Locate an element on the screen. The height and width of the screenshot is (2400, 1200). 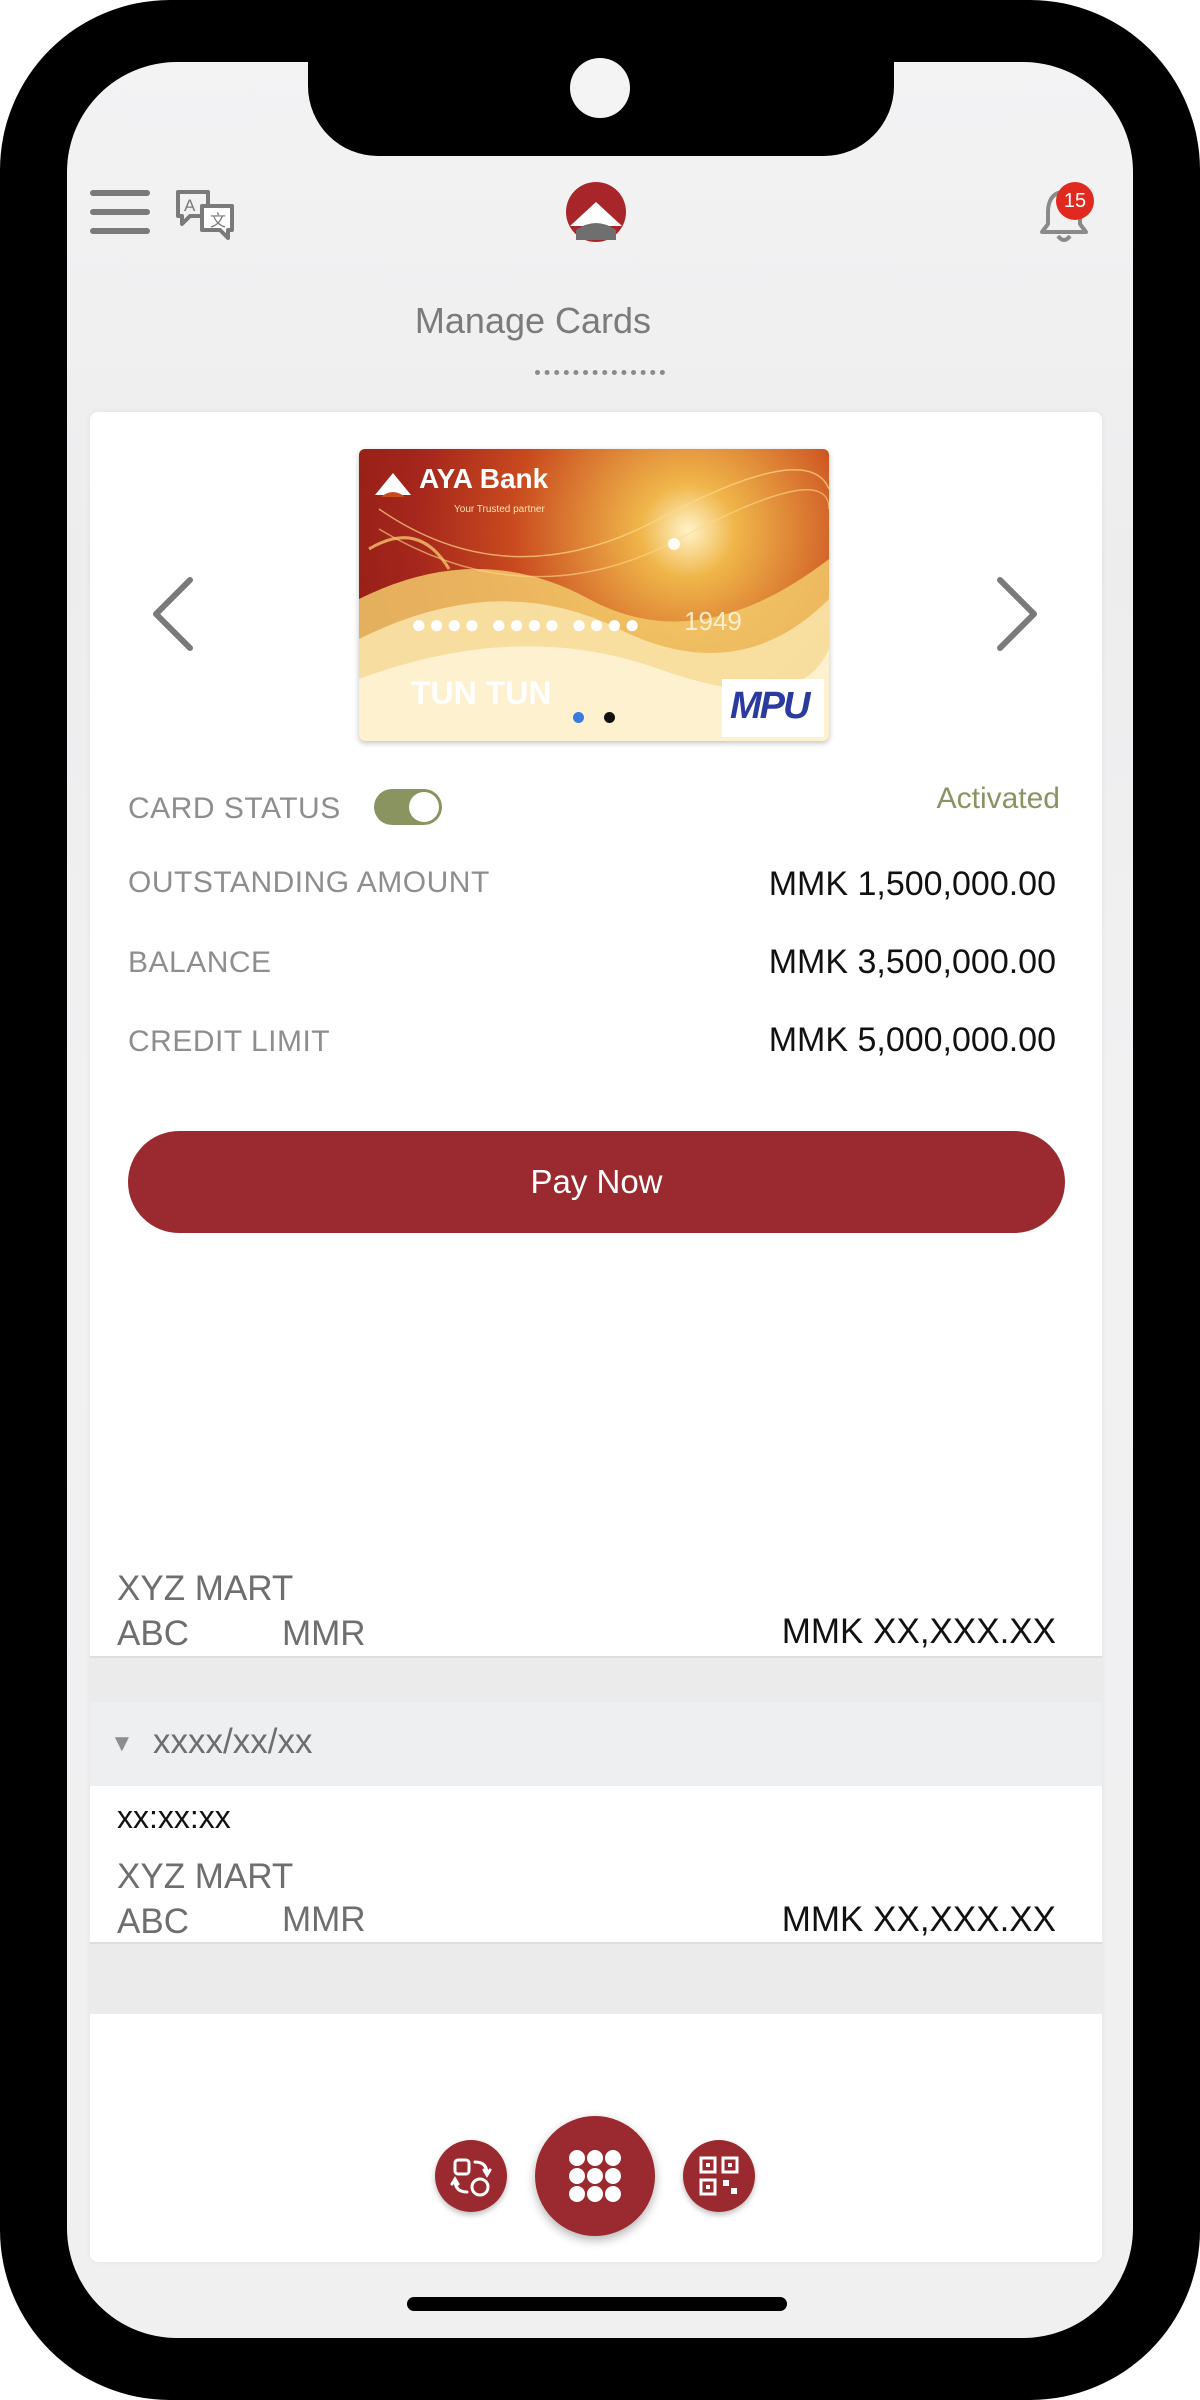
apps-grid-icon is located at coordinates (595, 2176).